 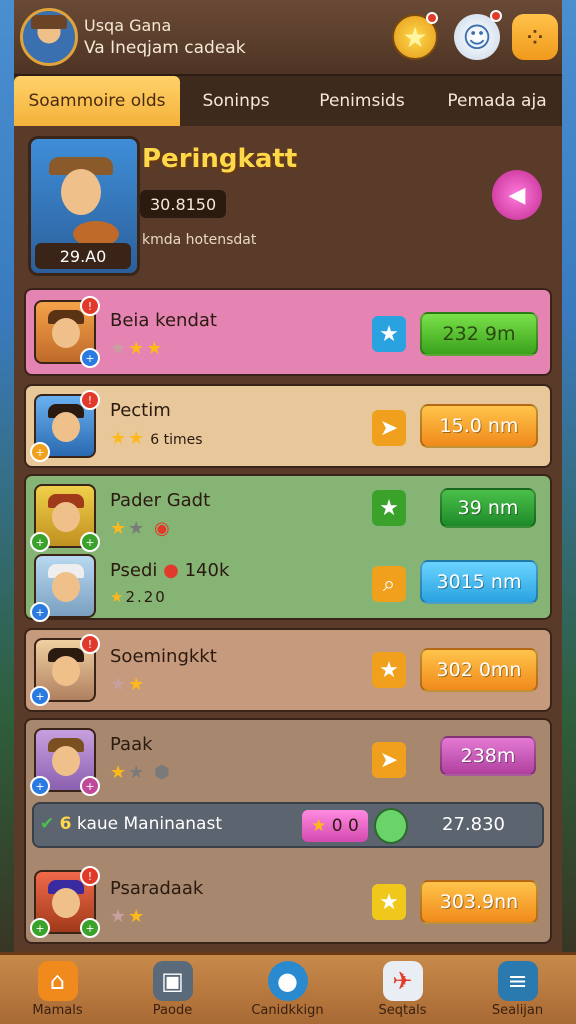 What do you see at coordinates (97, 101) in the screenshot?
I see `tab-summary: Soammoire olds` at bounding box center [97, 101].